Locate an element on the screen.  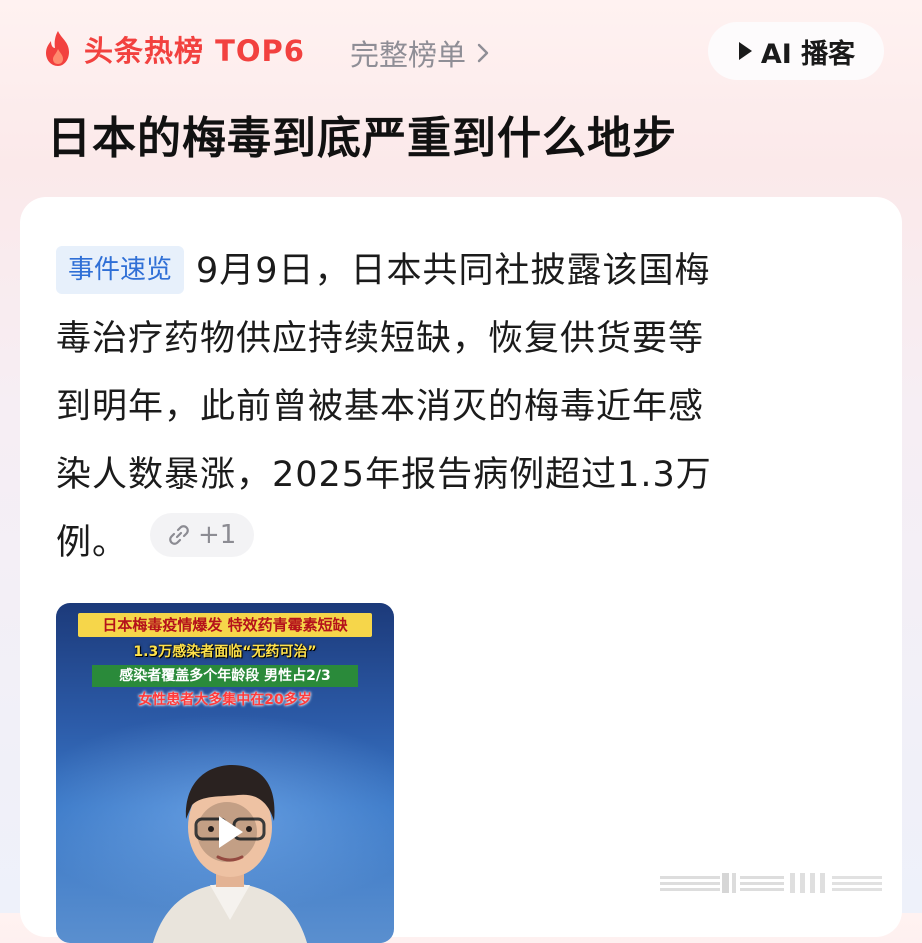
play-icon is located at coordinates (745, 51).